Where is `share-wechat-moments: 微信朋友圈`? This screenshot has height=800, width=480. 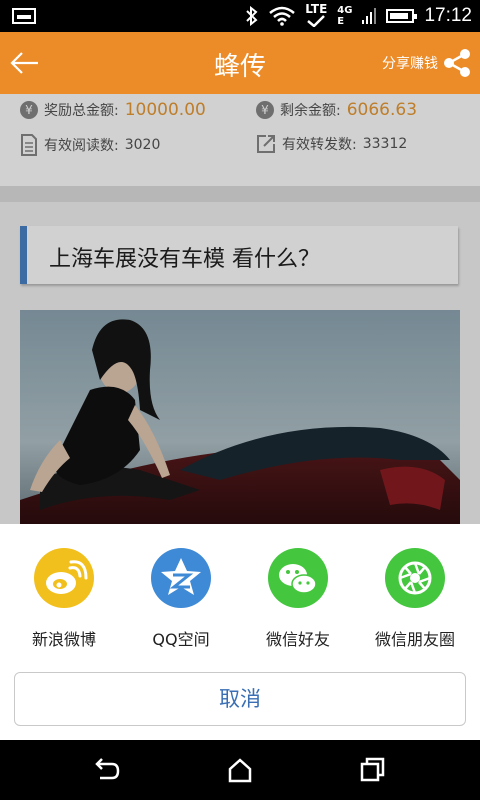 share-wechat-moments: 微信朋友圈 is located at coordinates (415, 599).